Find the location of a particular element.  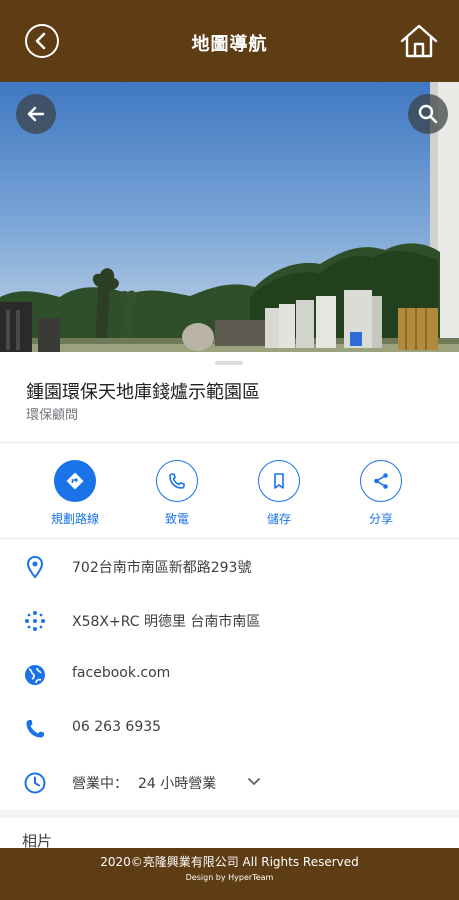

call-button: 致電 is located at coordinates (177, 493).